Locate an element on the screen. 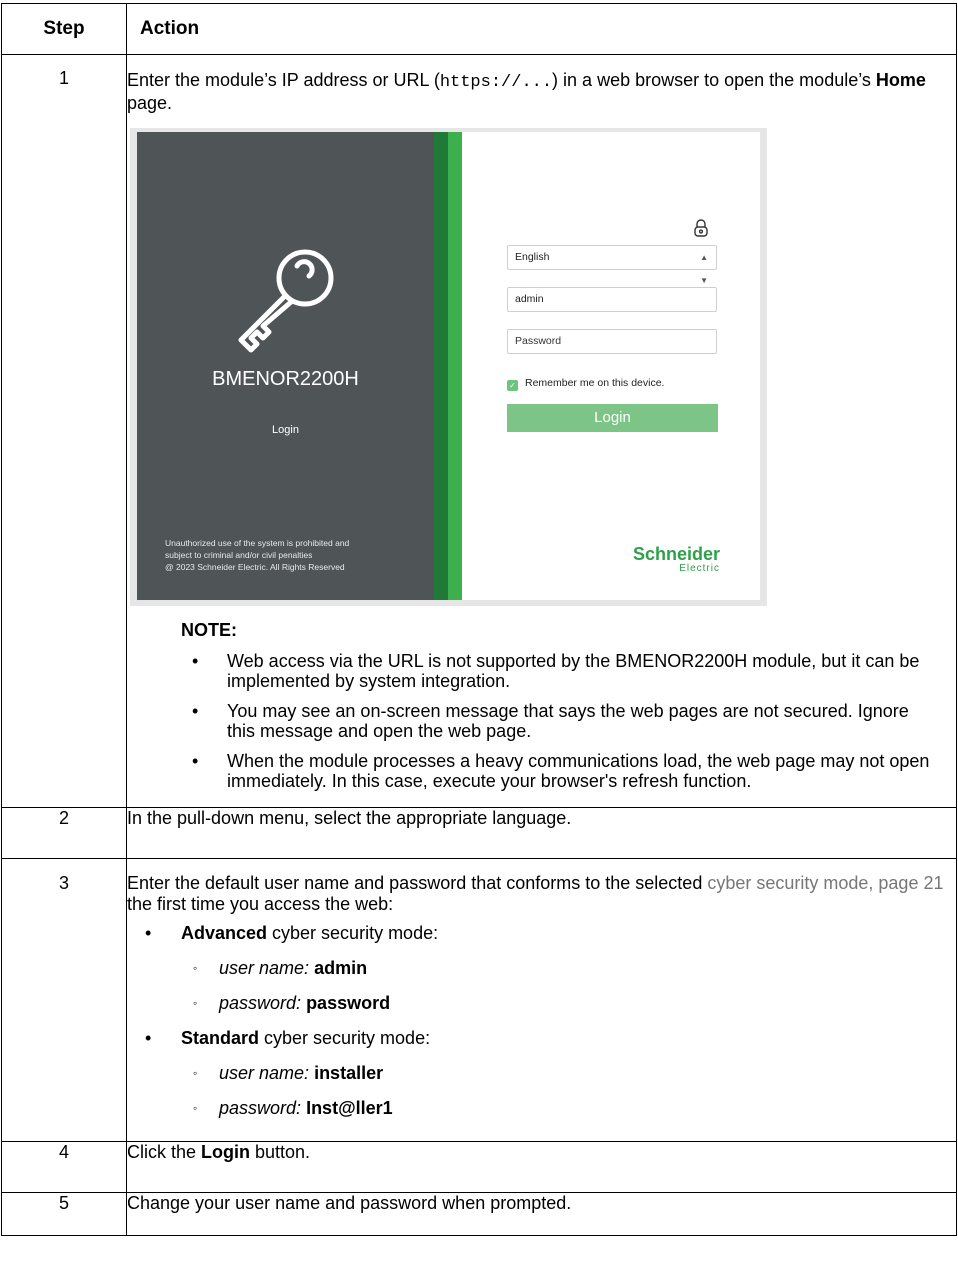 The image size is (958, 1265). login-button: Login is located at coordinates (612, 418).